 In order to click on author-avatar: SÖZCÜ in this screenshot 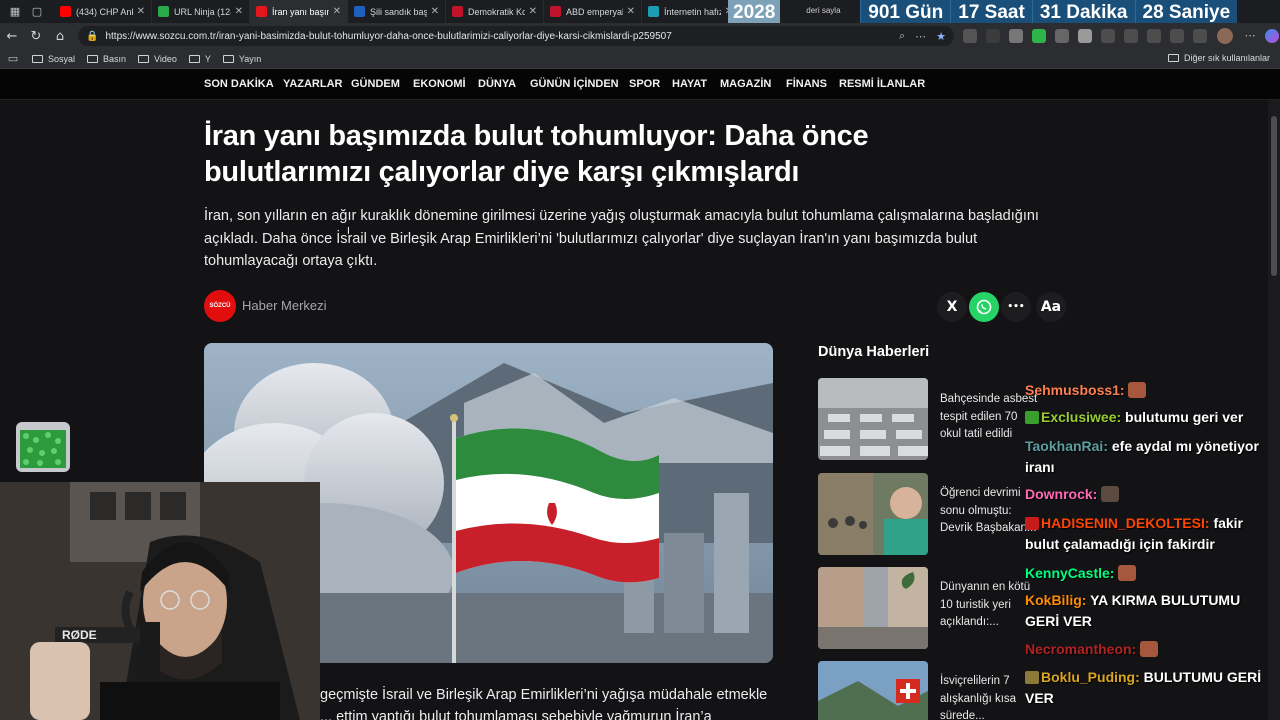, I will do `click(220, 306)`.